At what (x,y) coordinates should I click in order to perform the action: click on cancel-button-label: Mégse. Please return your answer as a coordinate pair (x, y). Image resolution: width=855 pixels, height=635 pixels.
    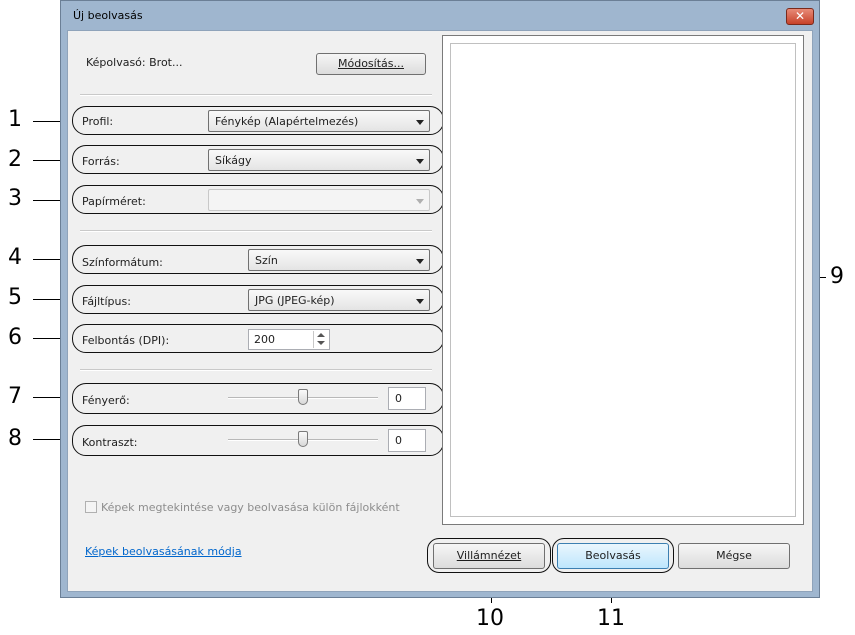
    Looking at the image, I should click on (734, 555).